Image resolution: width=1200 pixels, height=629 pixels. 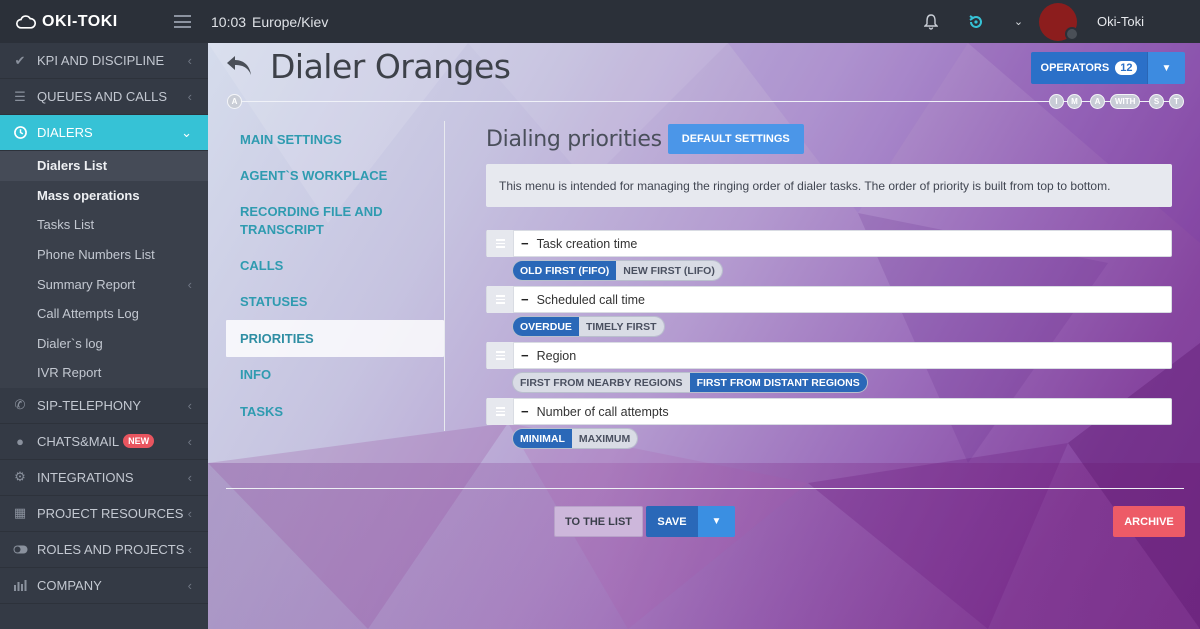 I want to click on tab-statuses: STATUSES, so click(x=335, y=302).